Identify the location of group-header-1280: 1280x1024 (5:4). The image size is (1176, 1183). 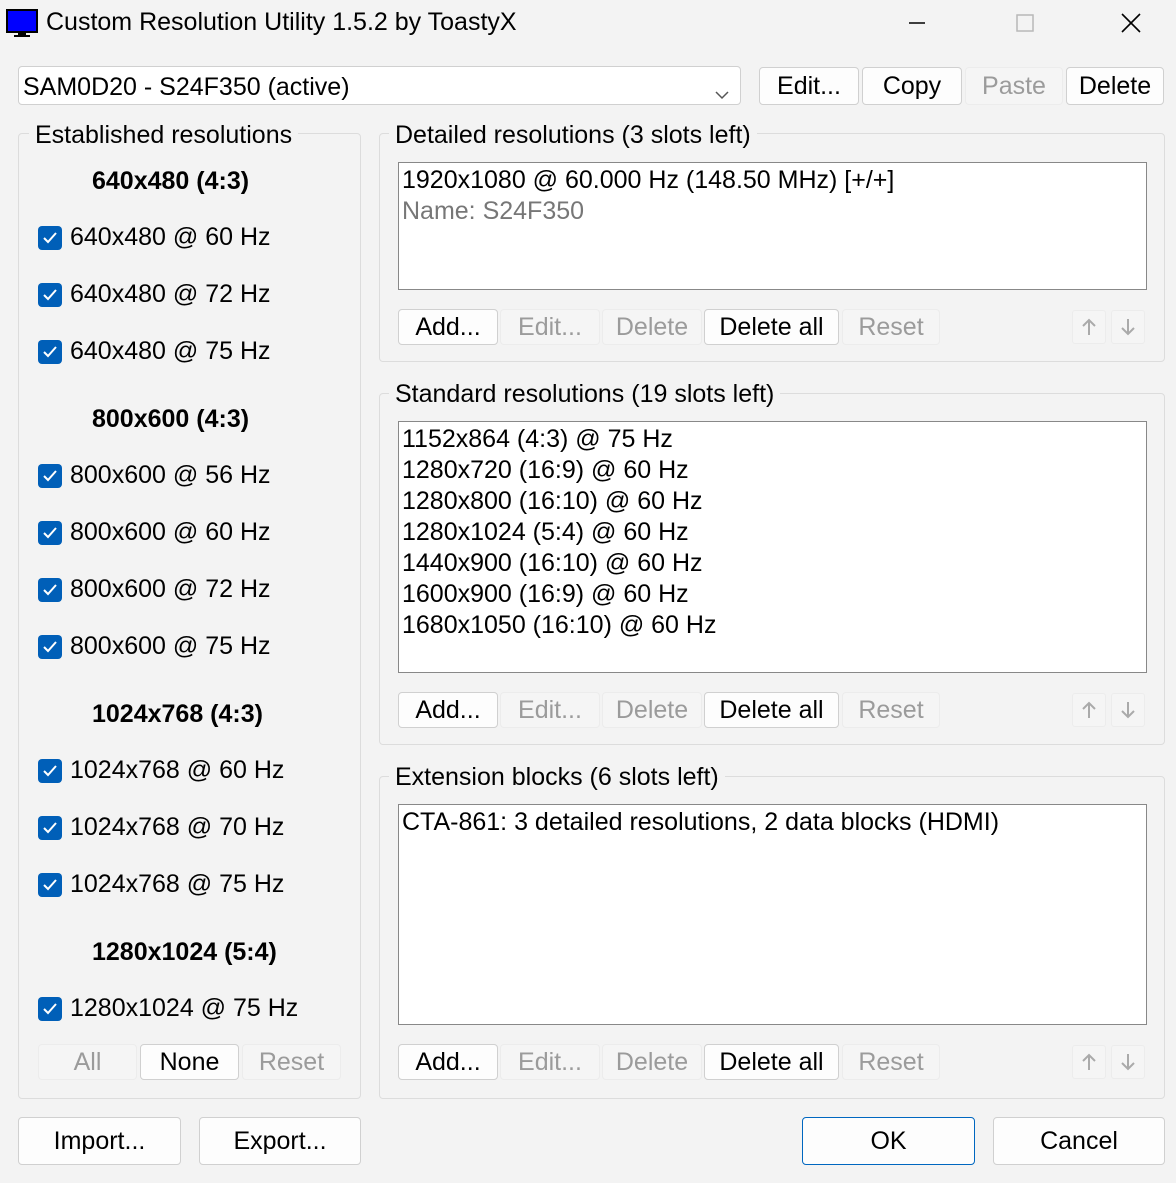
(184, 952).